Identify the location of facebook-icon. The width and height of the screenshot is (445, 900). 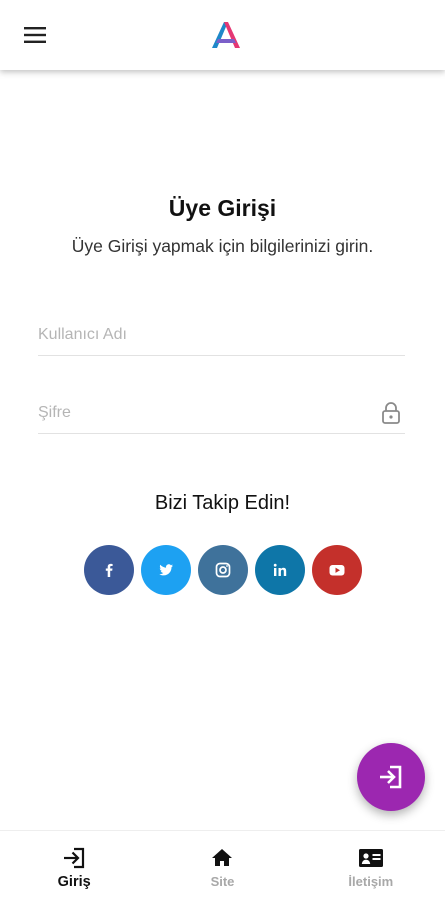
(109, 570).